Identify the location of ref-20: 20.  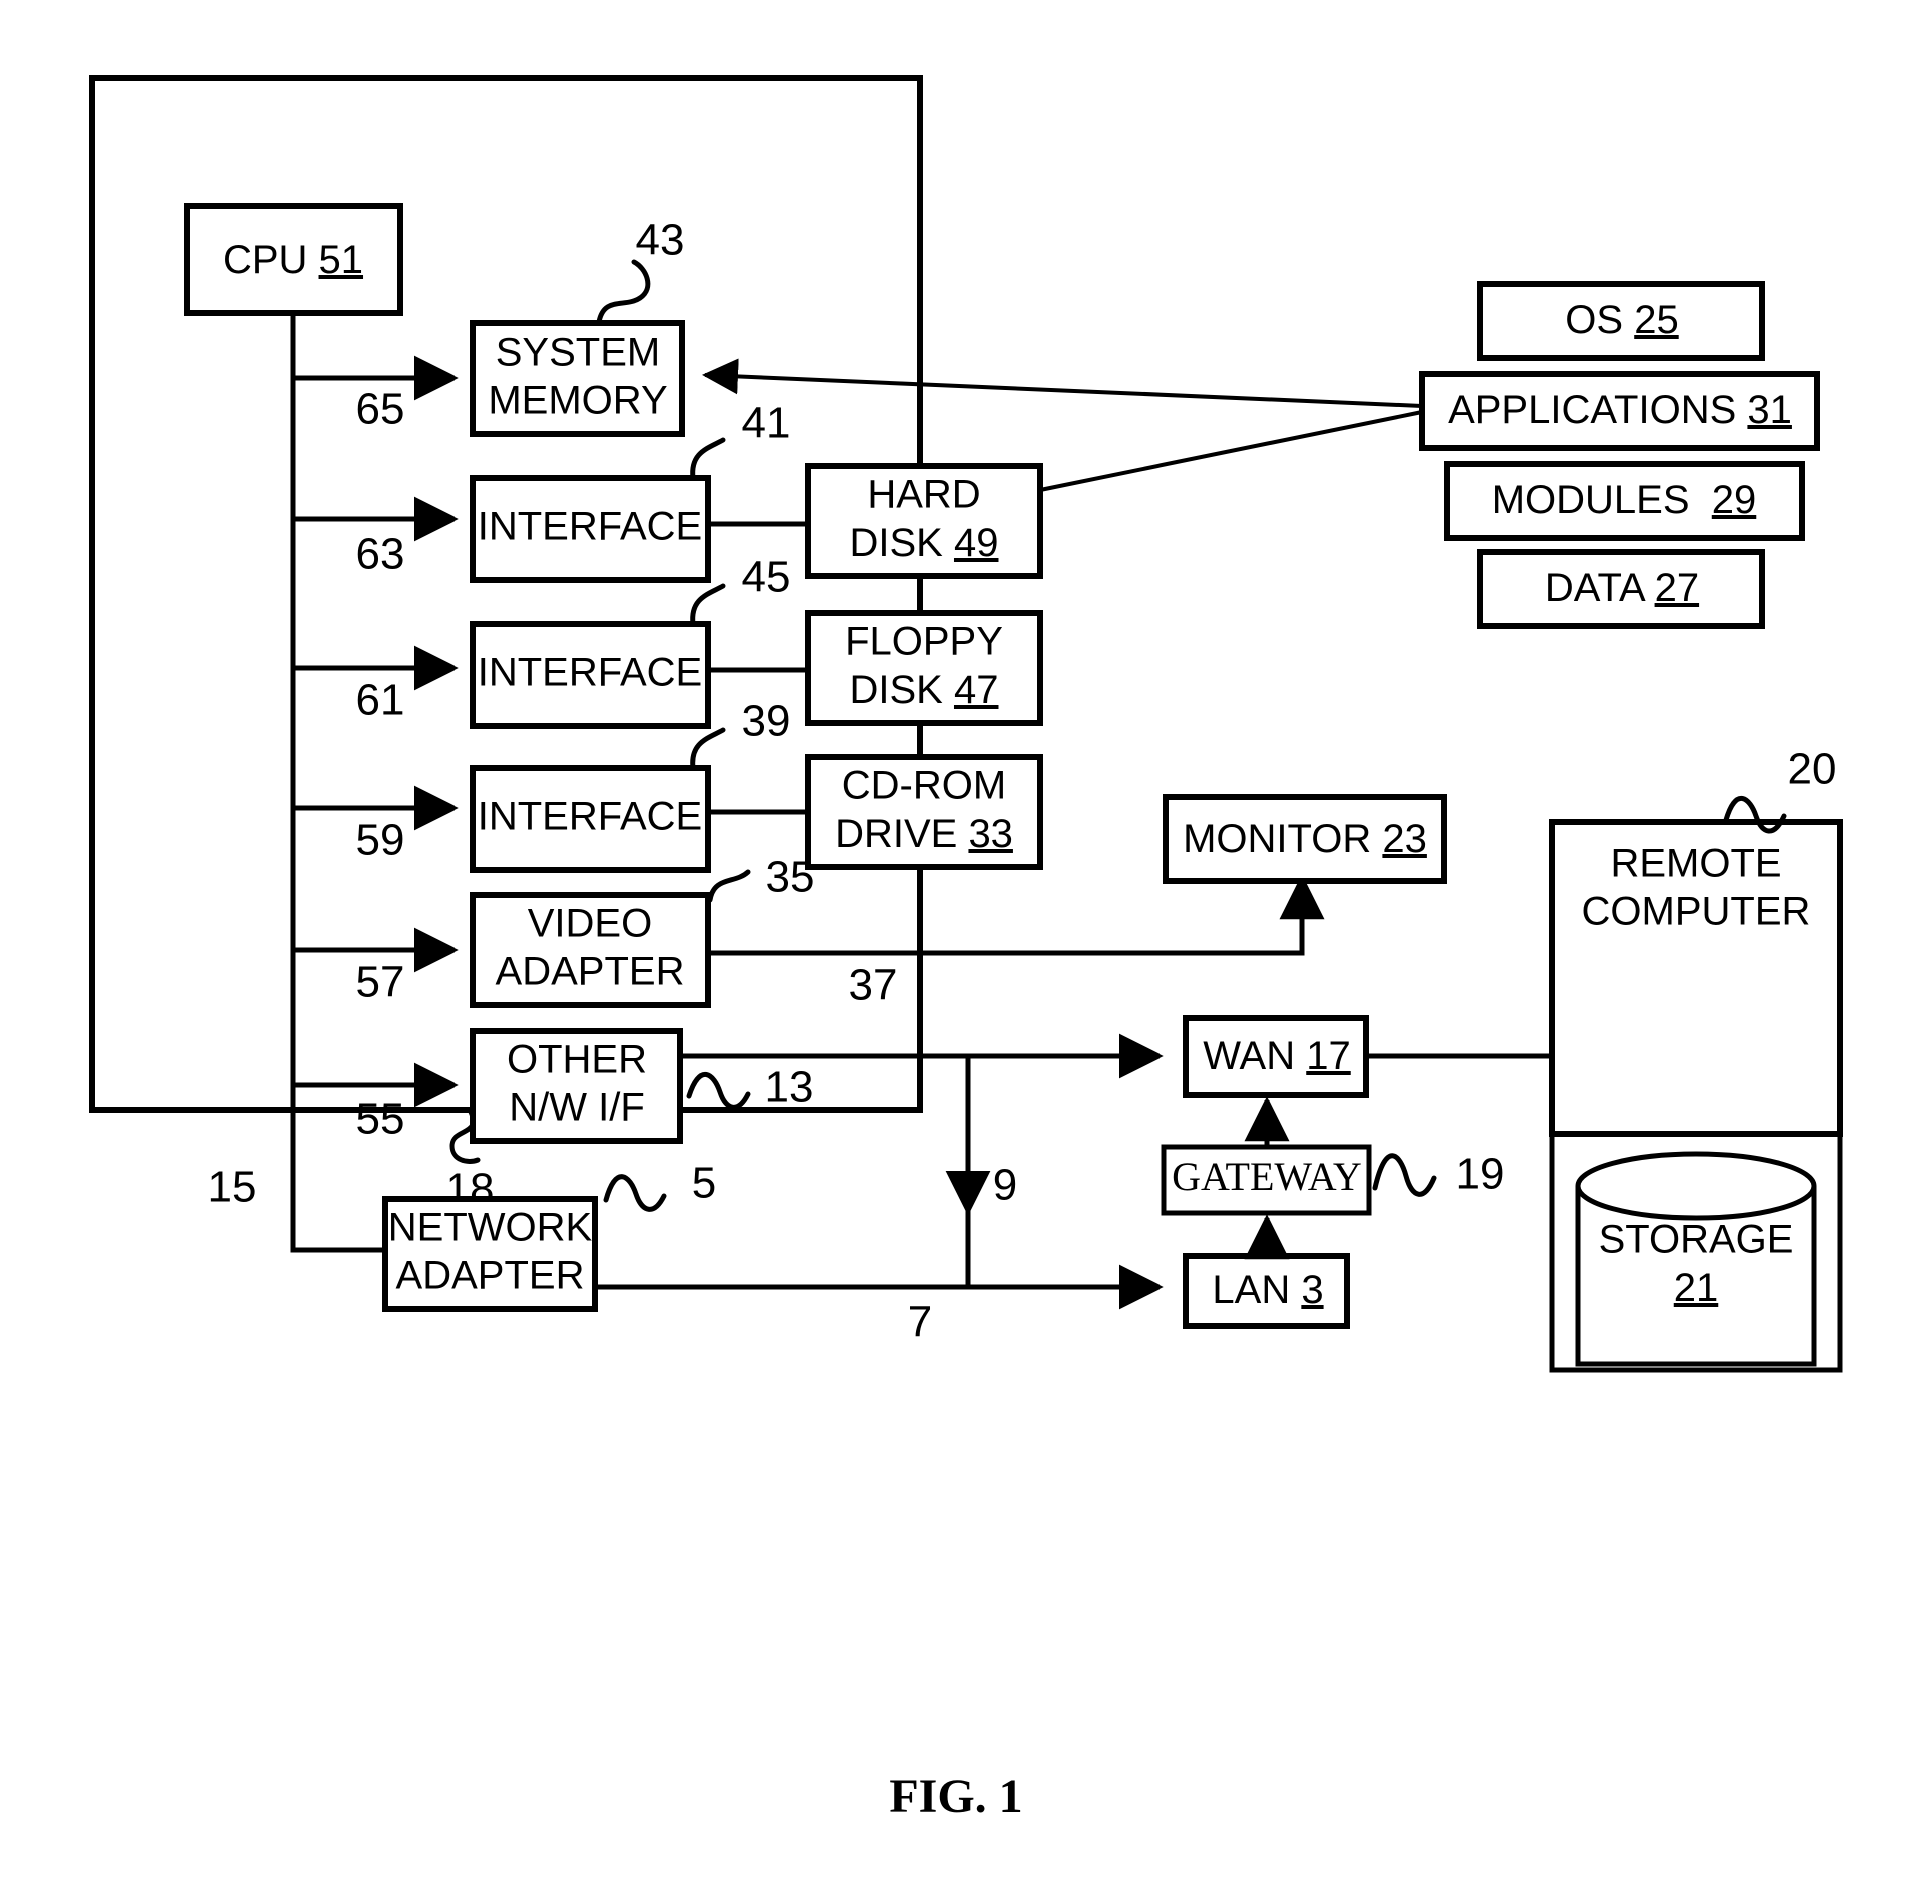
(1812, 769).